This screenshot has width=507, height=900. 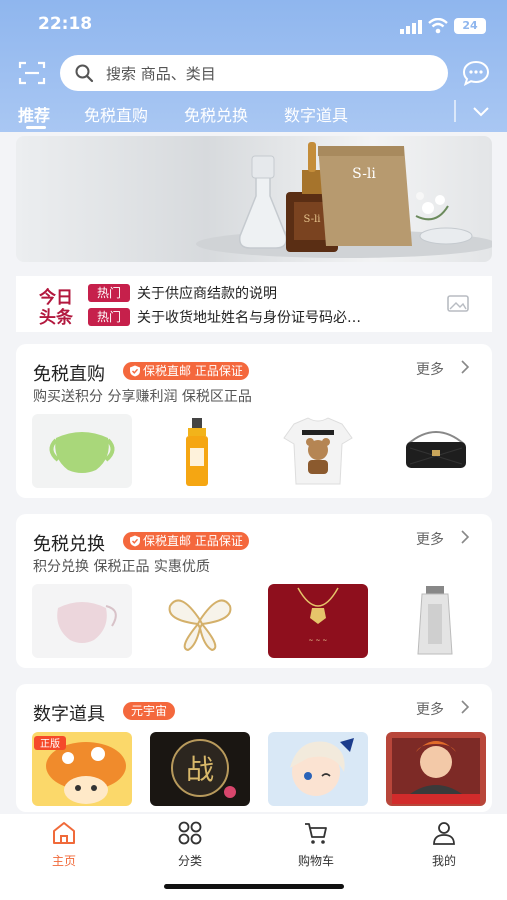 I want to click on status-bar: 22:18 24, so click(x=253, y=26).